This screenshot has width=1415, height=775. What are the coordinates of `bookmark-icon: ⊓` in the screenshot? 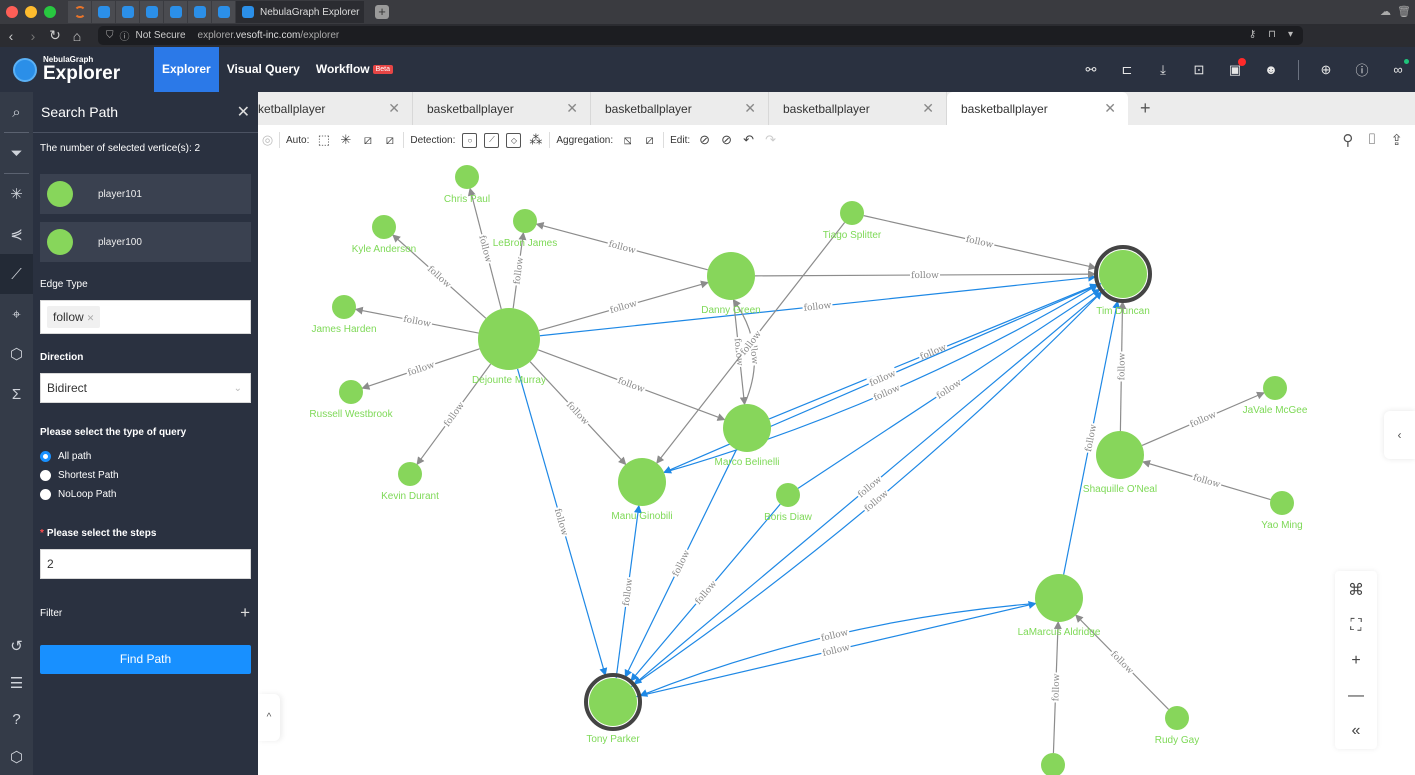 It's located at (1272, 34).